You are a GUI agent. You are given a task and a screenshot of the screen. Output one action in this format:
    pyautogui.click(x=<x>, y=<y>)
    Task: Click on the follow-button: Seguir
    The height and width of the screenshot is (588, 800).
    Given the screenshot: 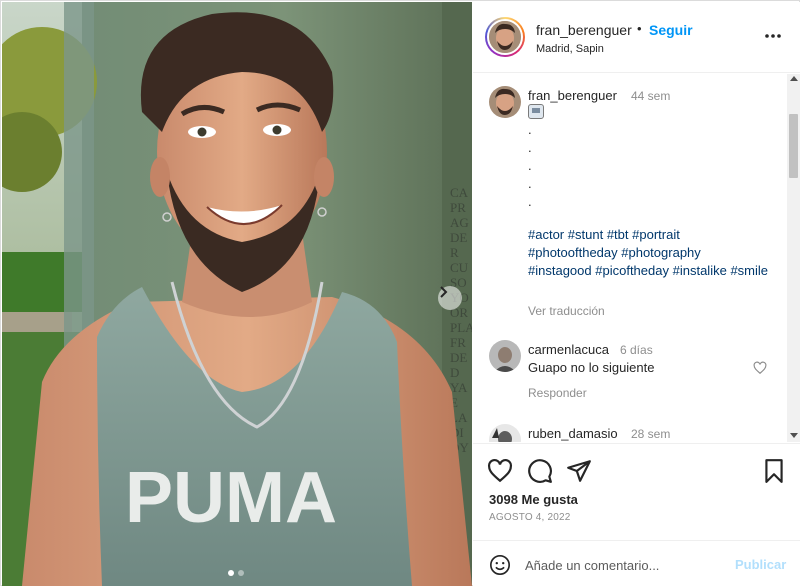 What is the action you would take?
    pyautogui.click(x=671, y=30)
    